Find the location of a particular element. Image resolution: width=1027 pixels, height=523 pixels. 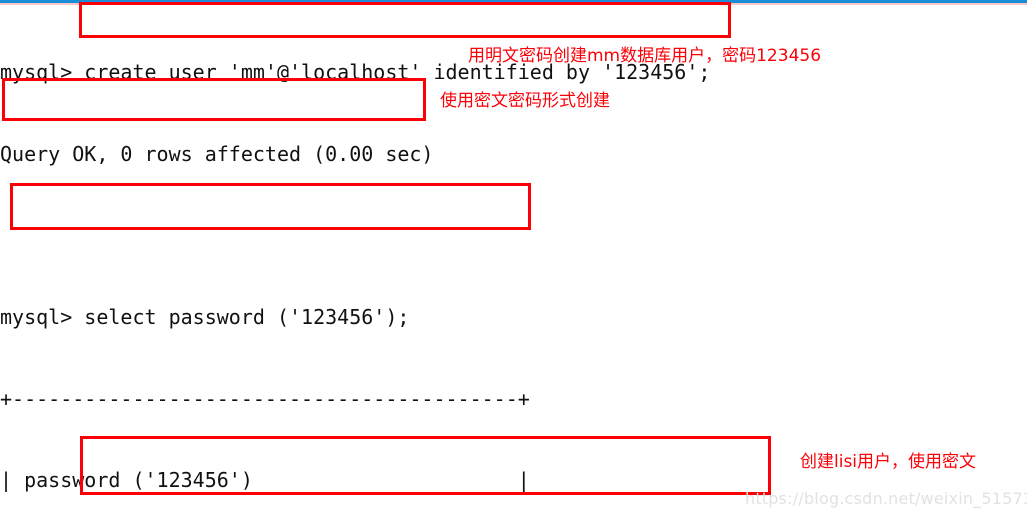

csdn-watermark: https://blog.csdn.net/weixin_51573771 is located at coordinates (886, 498).